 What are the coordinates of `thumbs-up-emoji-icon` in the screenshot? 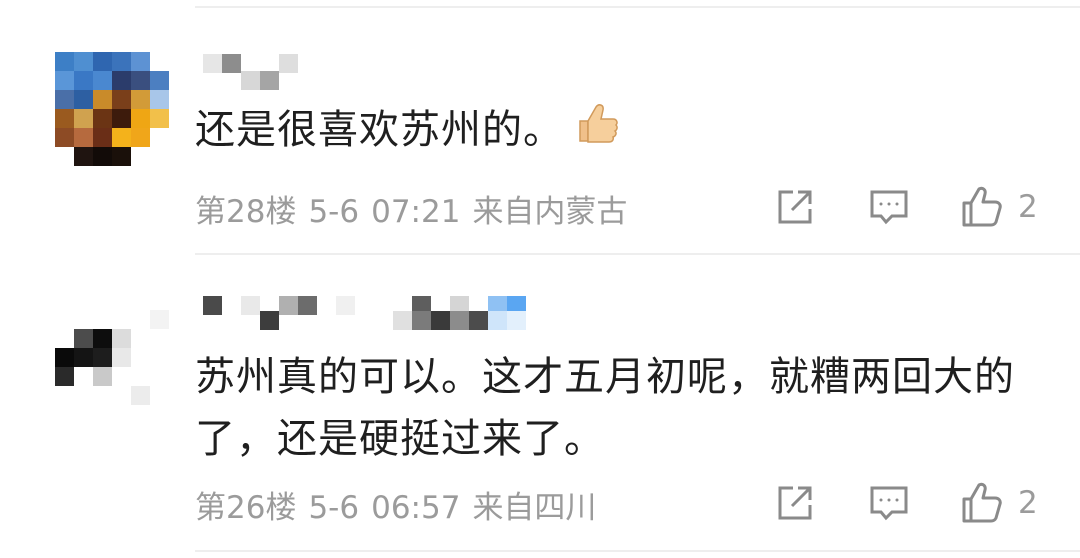 It's located at (598, 132).